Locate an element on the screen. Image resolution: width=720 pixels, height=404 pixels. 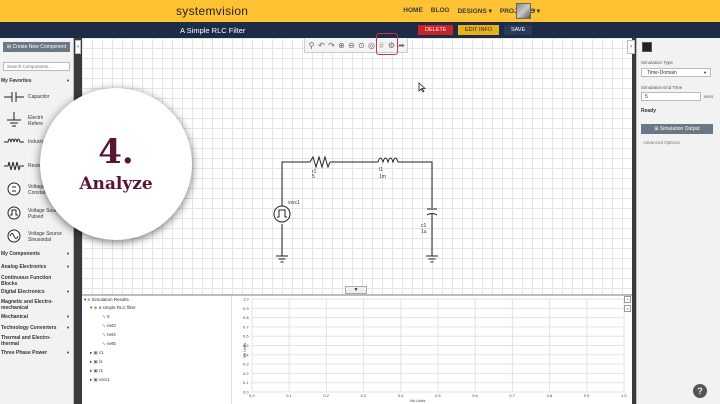
x-tick-label: 0.5 is located at coordinates (438, 395).